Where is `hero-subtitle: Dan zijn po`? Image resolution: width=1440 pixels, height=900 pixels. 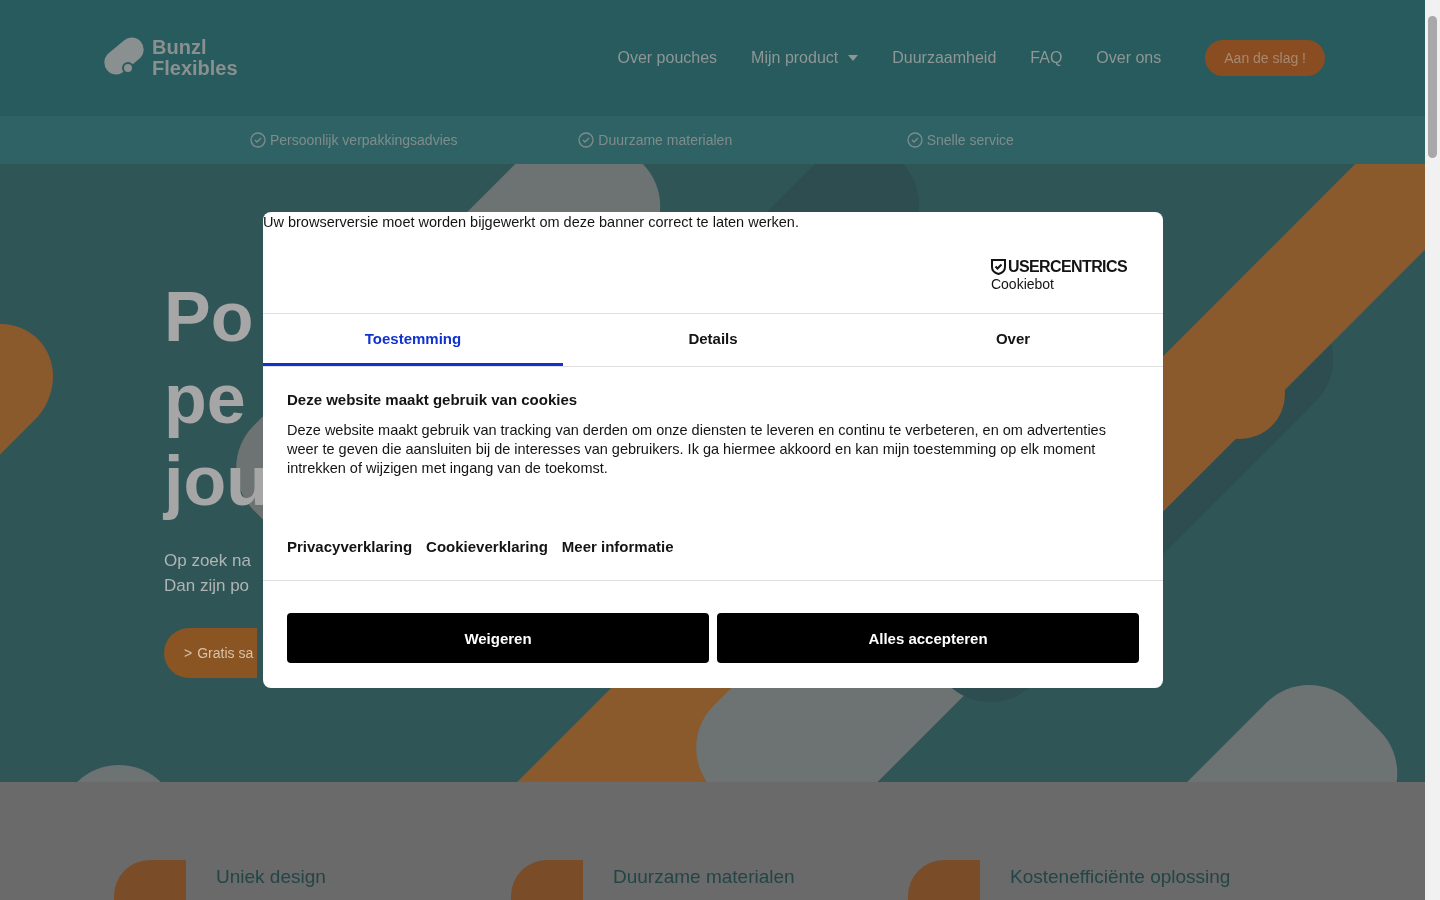 hero-subtitle: Dan zijn po is located at coordinates (207, 586).